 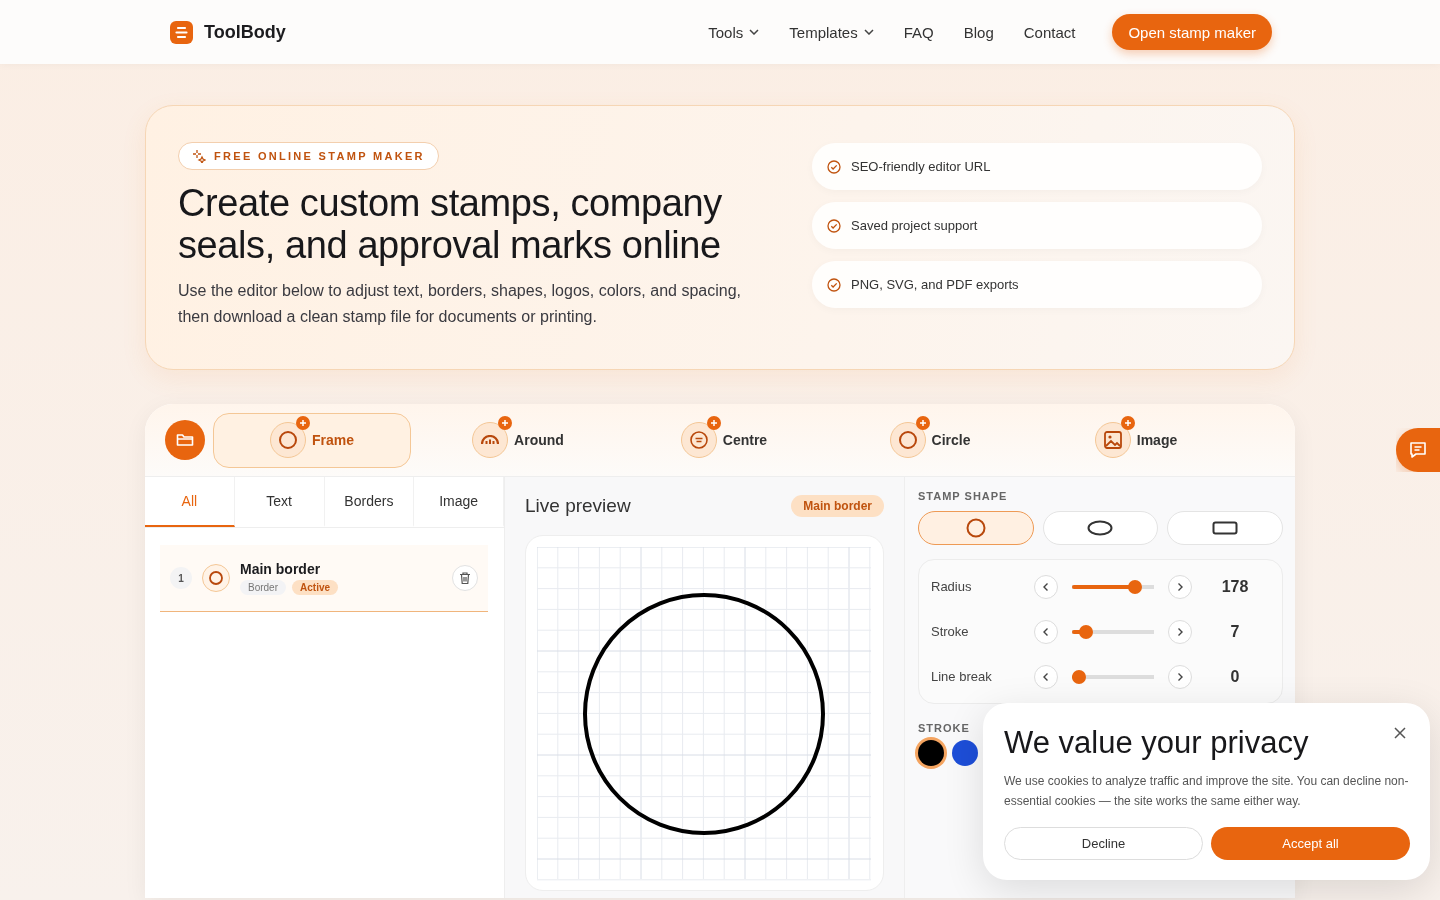 I want to click on feature-text: PNG, SVG, and PDF exports, so click(x=935, y=284).